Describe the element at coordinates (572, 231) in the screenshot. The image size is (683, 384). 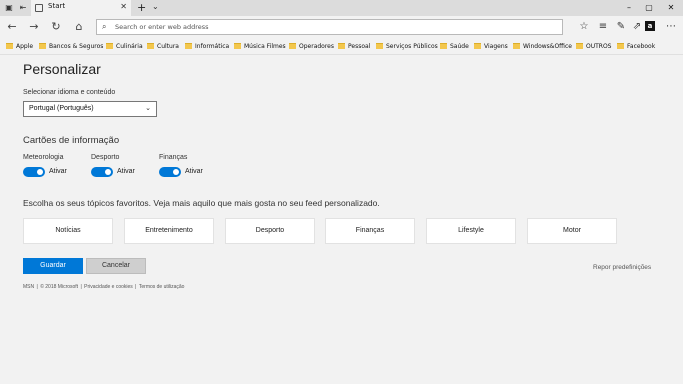
I see `topic-motor: Motor` at that location.